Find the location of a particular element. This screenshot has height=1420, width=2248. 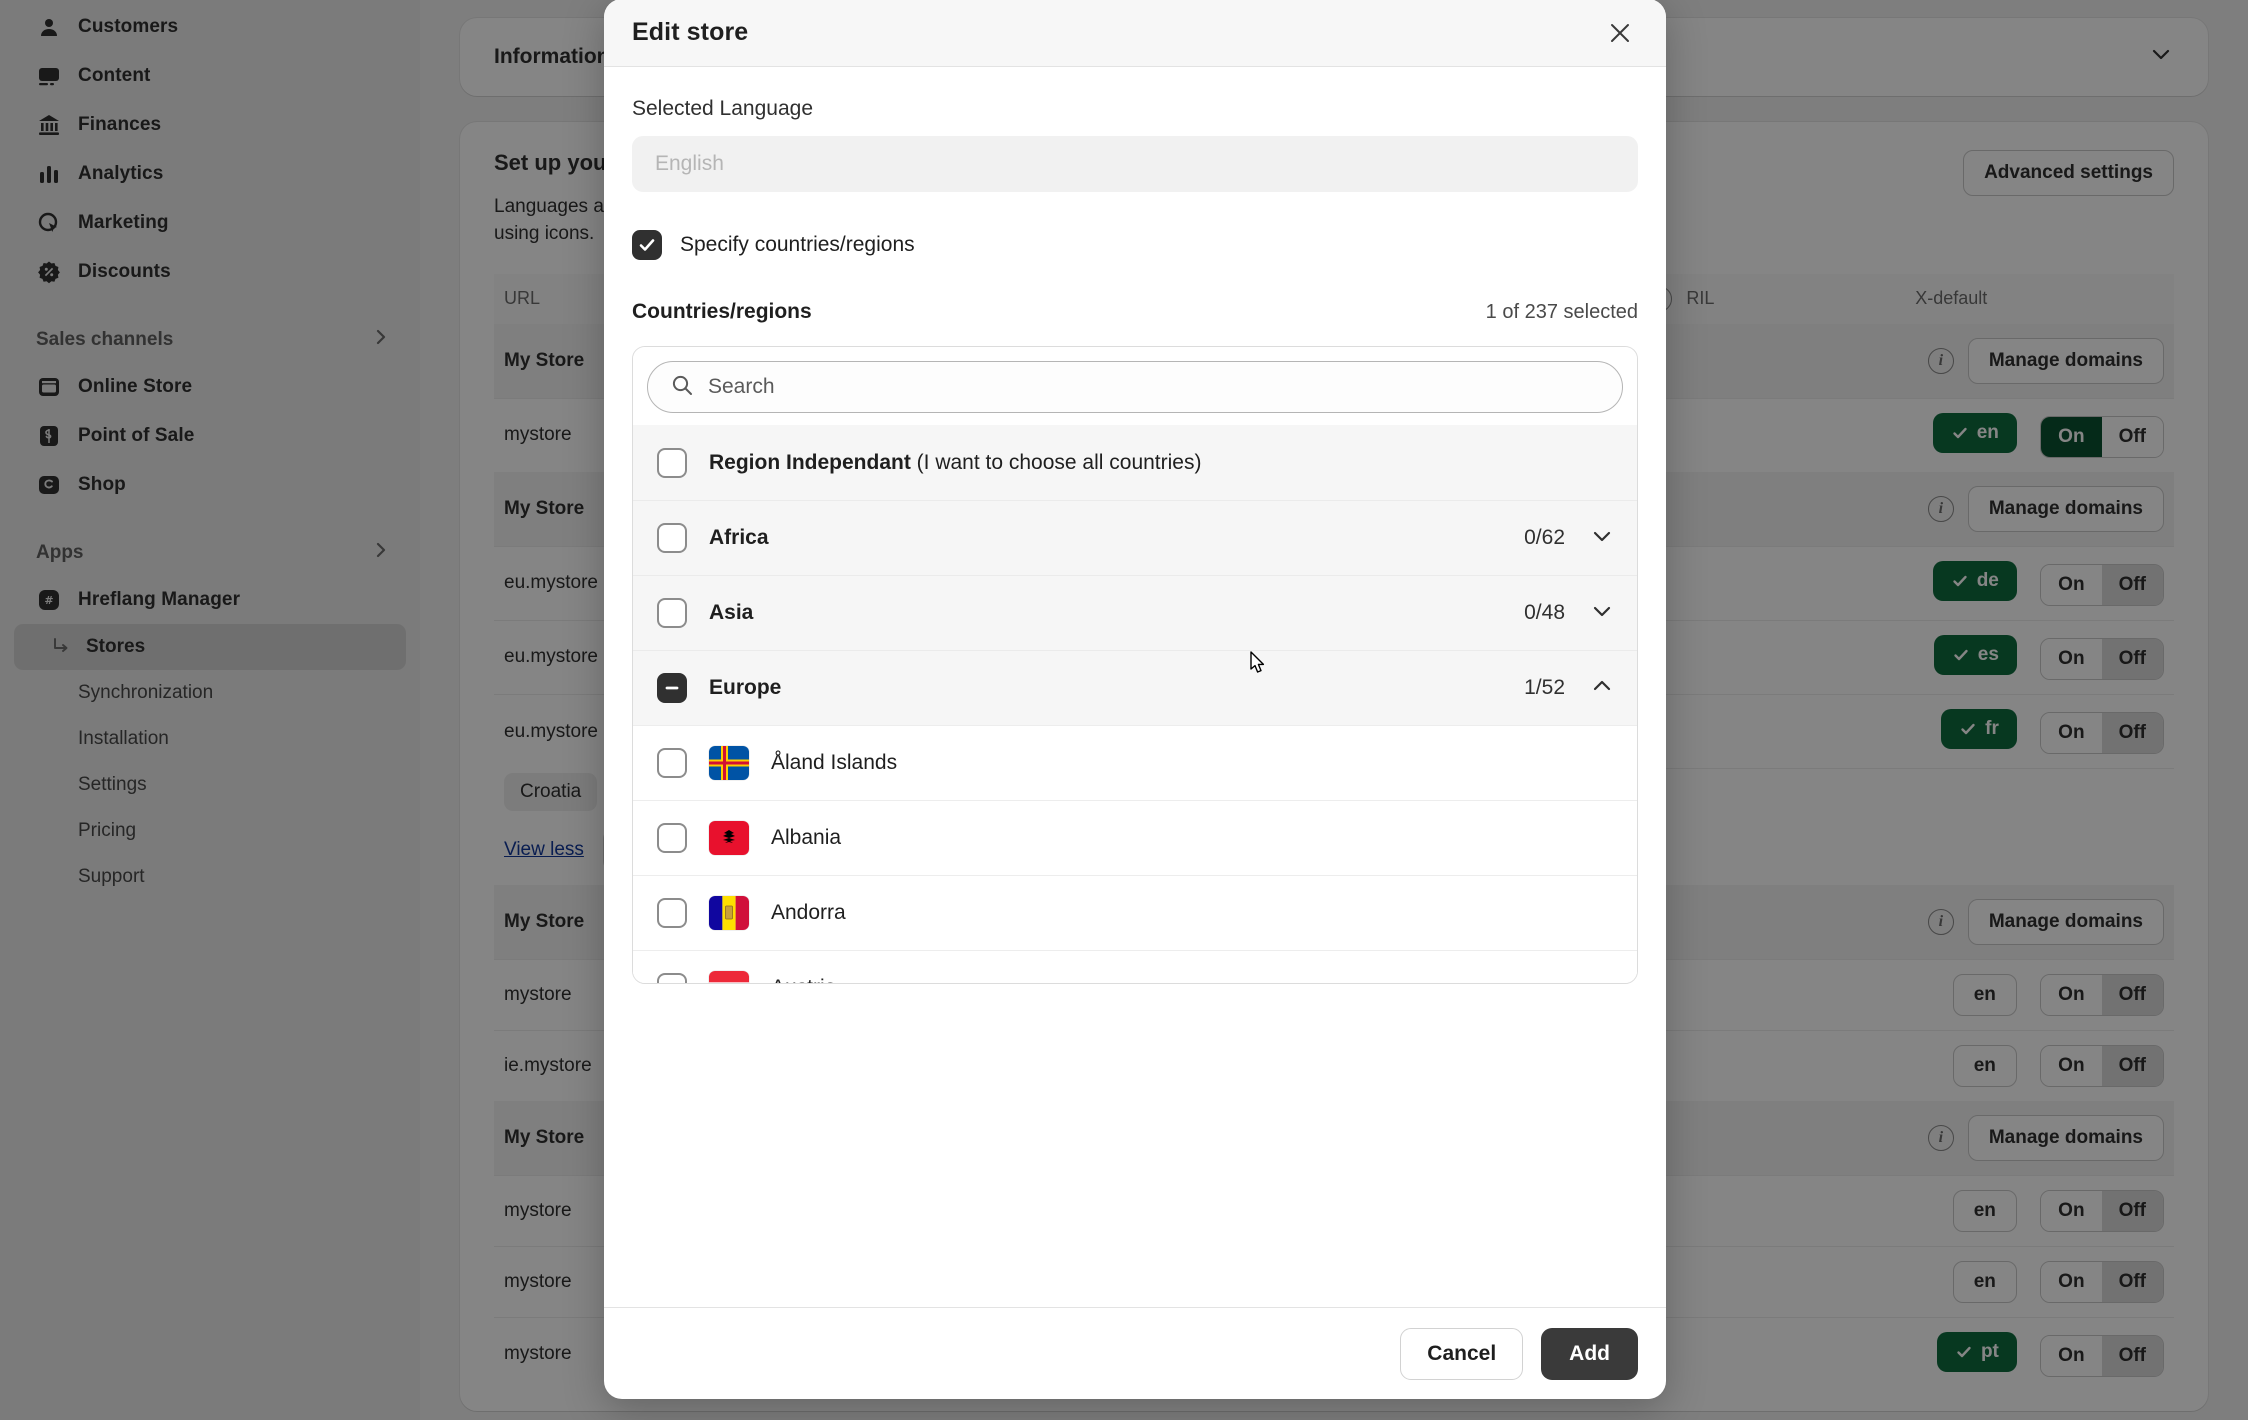

flag-icon-aland is located at coordinates (729, 763).